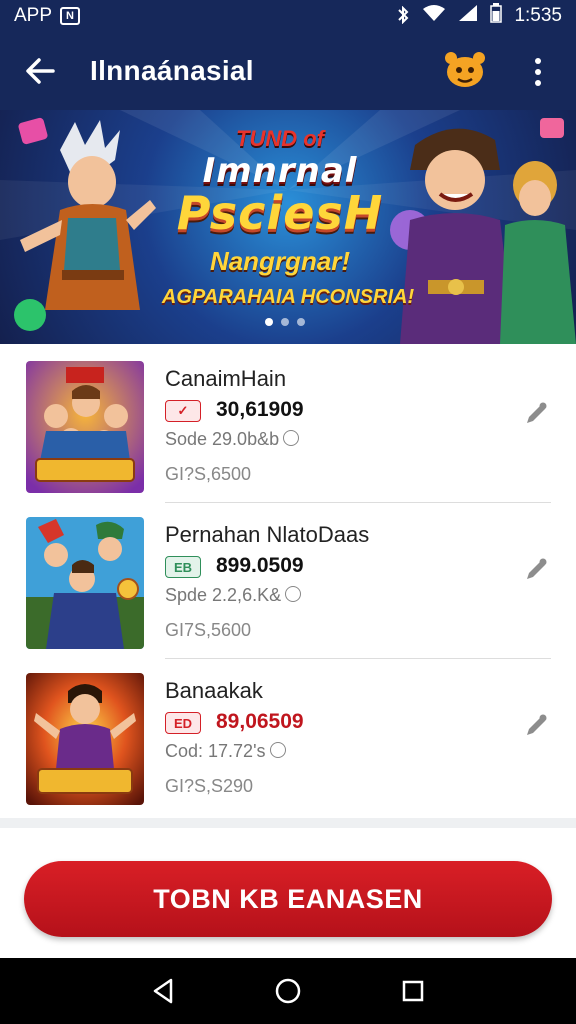 This screenshot has width=576, height=1024. What do you see at coordinates (538, 72) in the screenshot?
I see `more-vert-icon` at bounding box center [538, 72].